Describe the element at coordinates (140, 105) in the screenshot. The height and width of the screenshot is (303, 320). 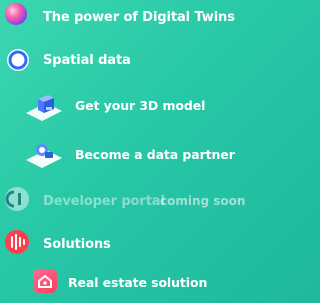
I see `menu-item-label: Get your 3D model` at that location.